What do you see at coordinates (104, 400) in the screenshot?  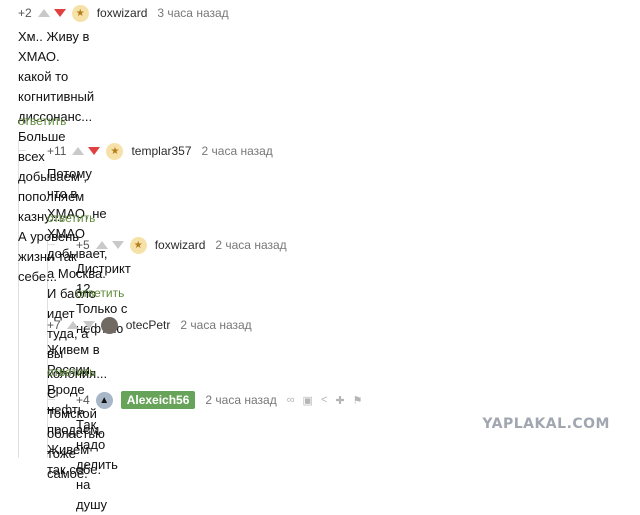 I see `avatar: ▲` at bounding box center [104, 400].